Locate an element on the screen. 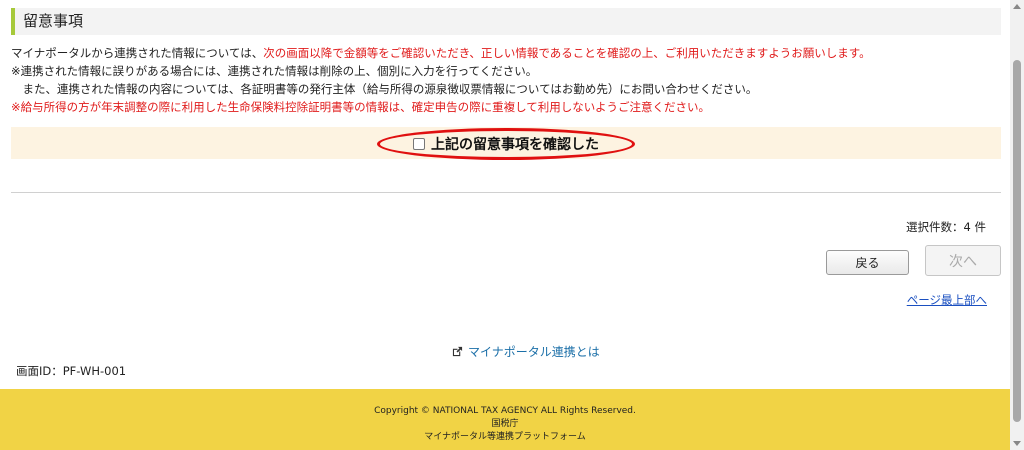  mynaportal-link-text: マイナポータル連携とは is located at coordinates (534, 352).